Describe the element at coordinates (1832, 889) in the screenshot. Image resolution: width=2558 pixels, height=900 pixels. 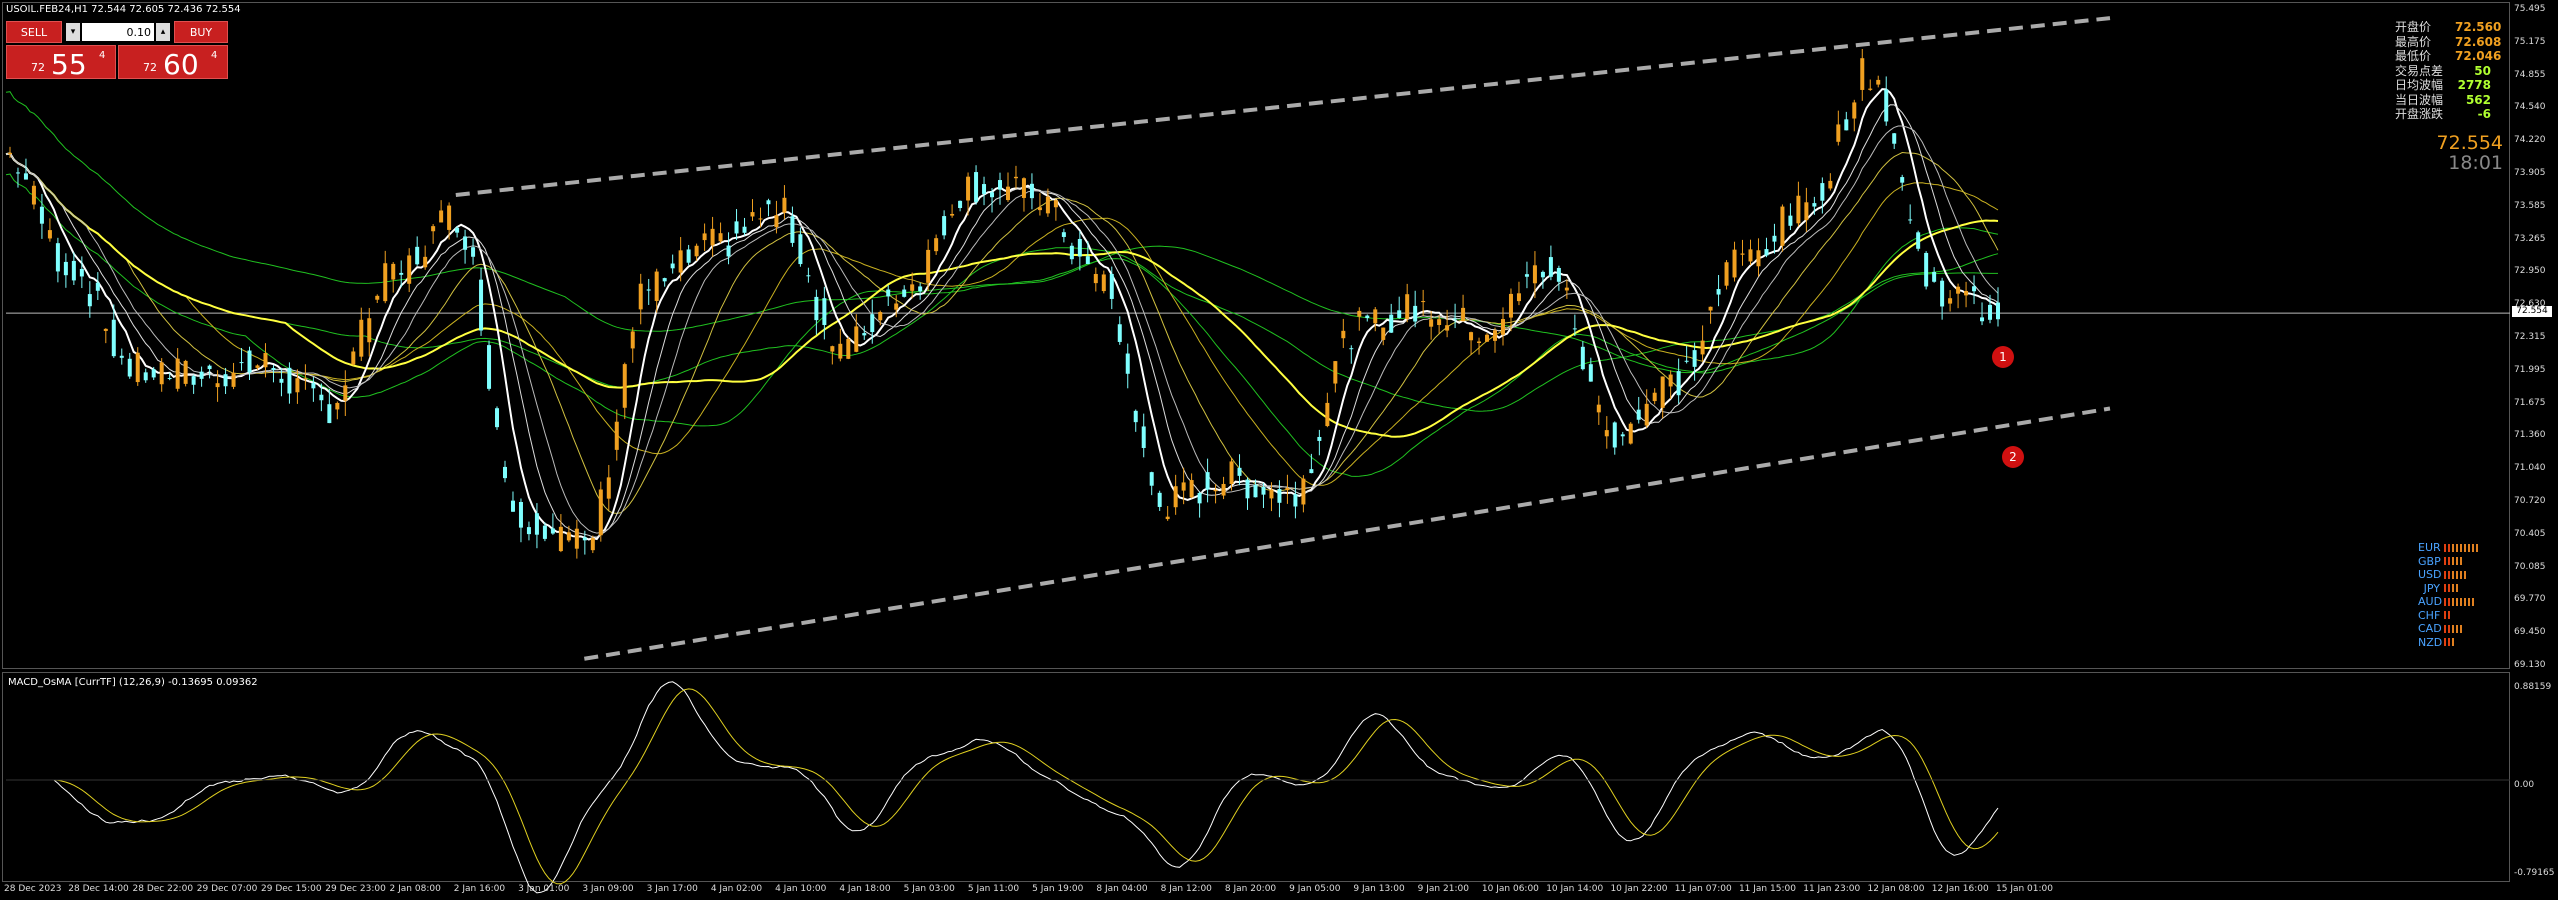
I see `time-tick: 11 Jan 23:00` at that location.